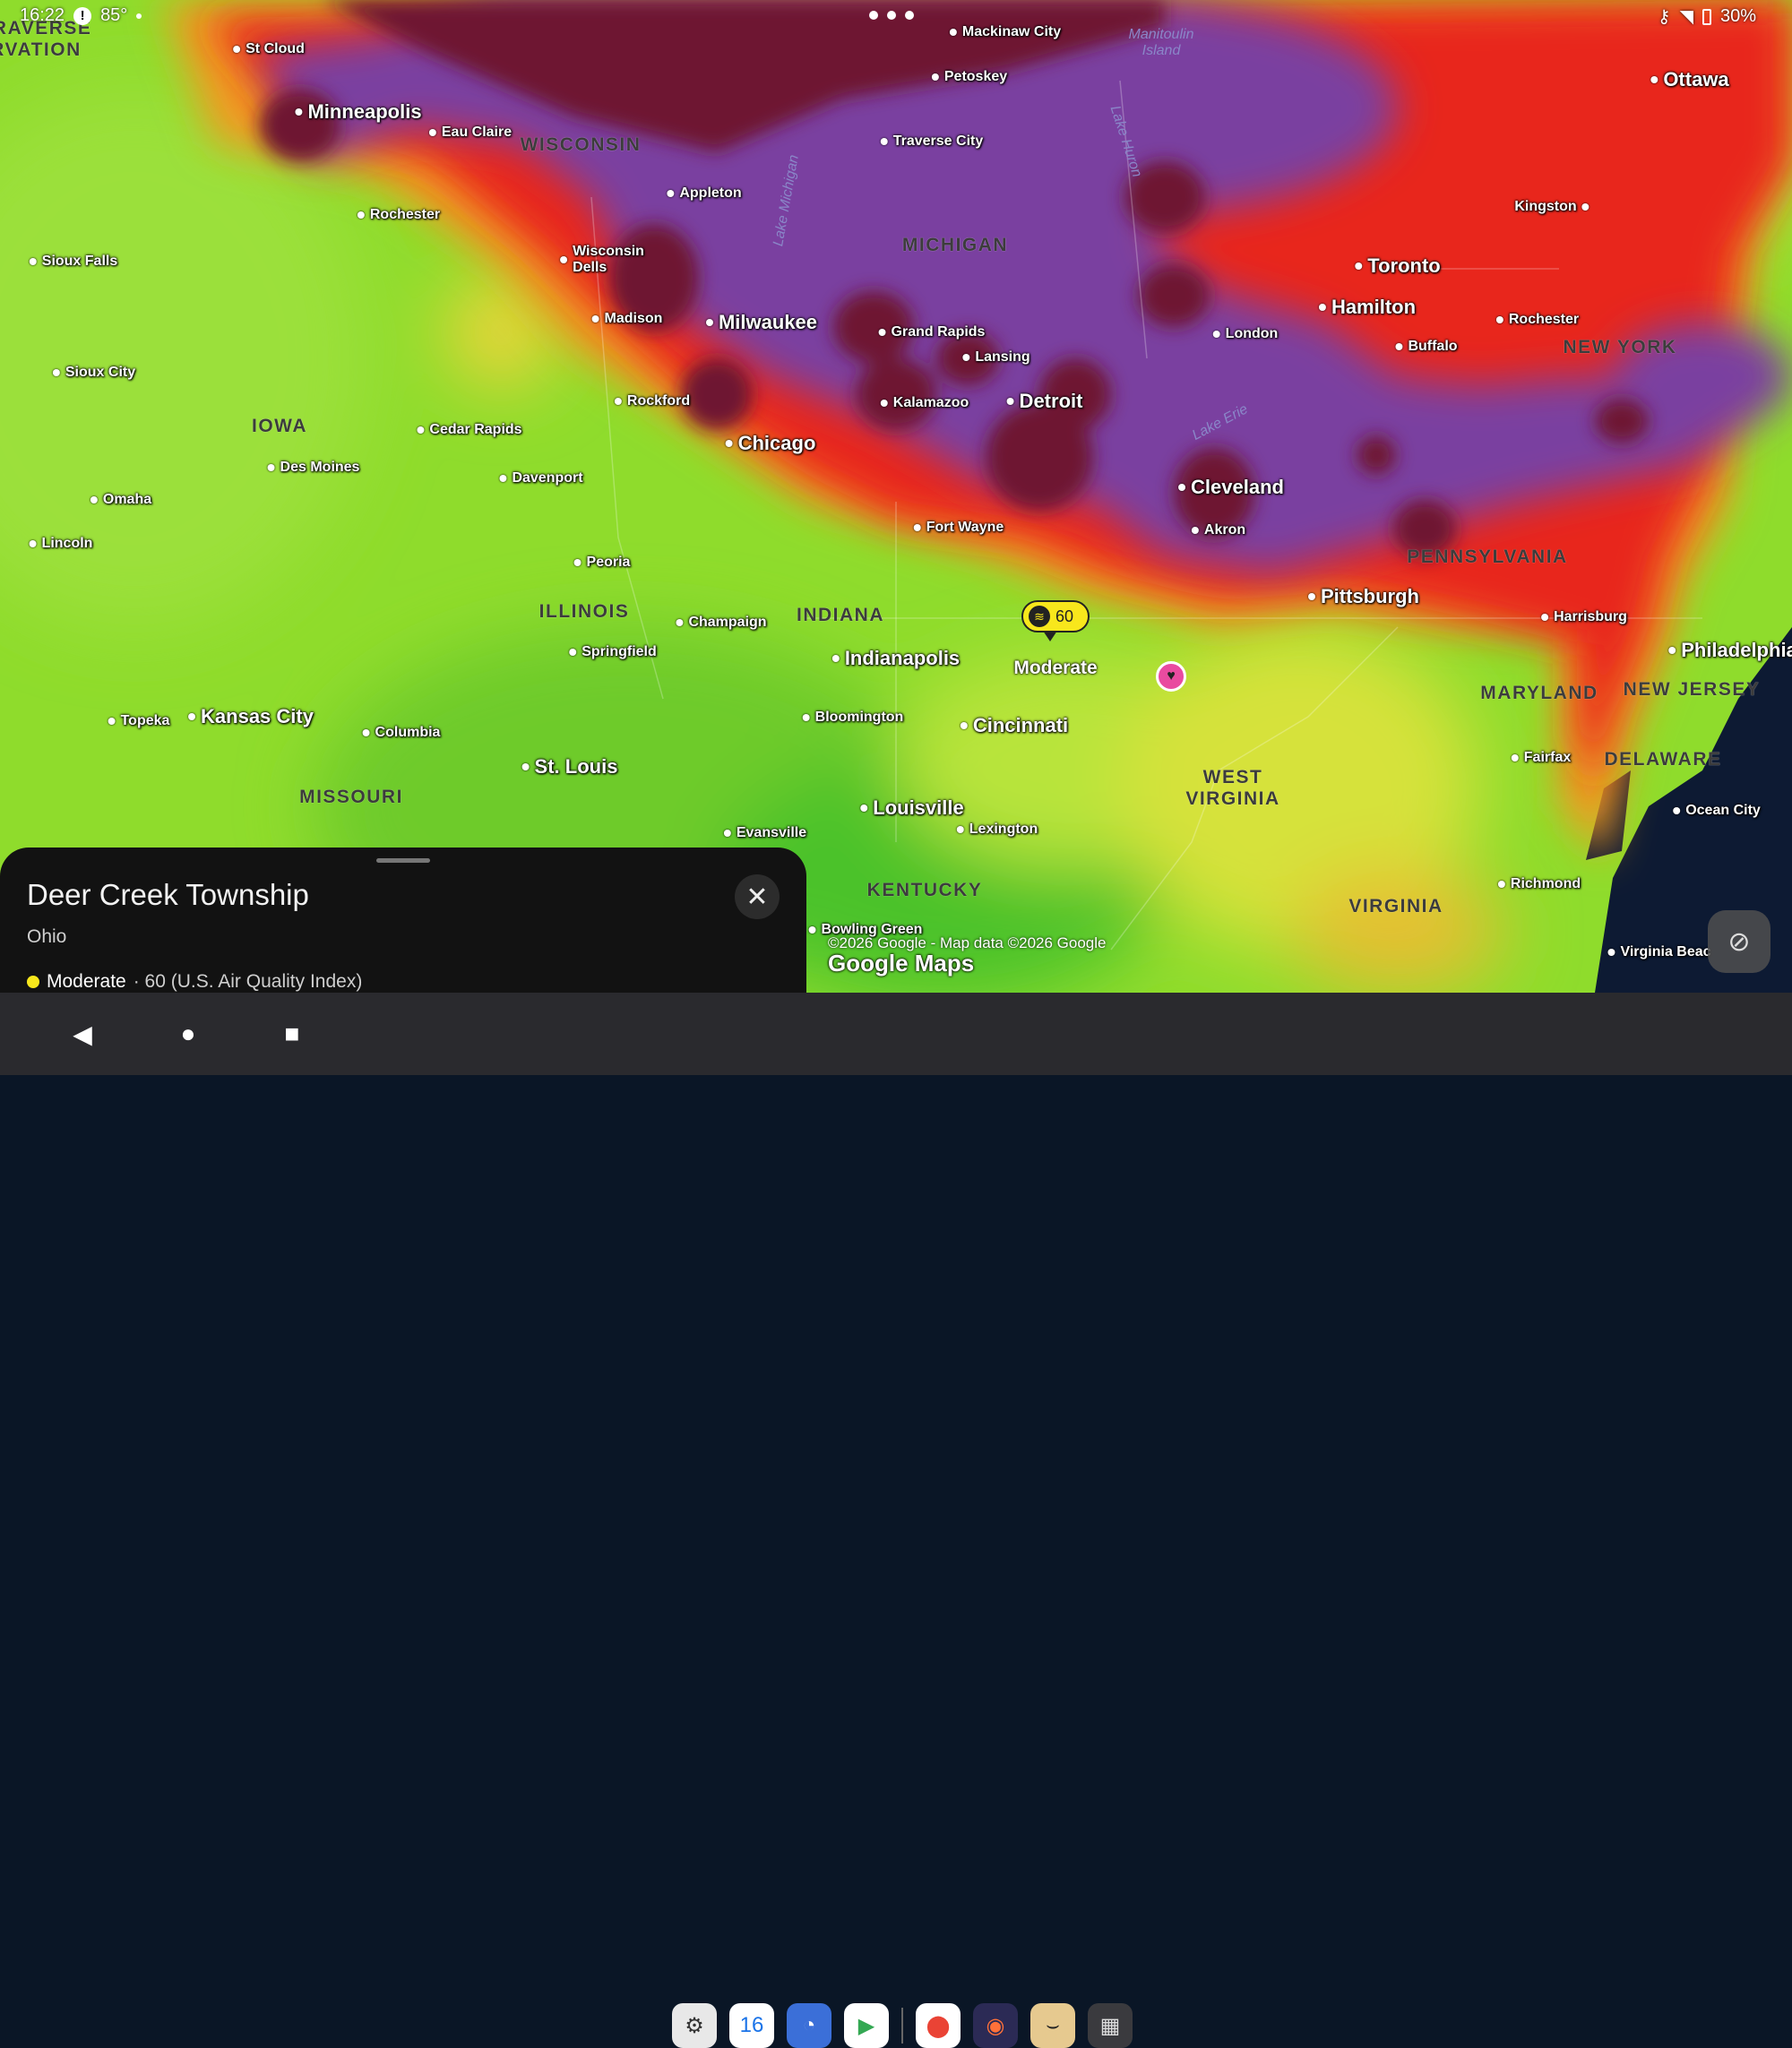 The width and height of the screenshot is (1792, 2048). What do you see at coordinates (541, 478) in the screenshot?
I see `city-label: Davenport` at bounding box center [541, 478].